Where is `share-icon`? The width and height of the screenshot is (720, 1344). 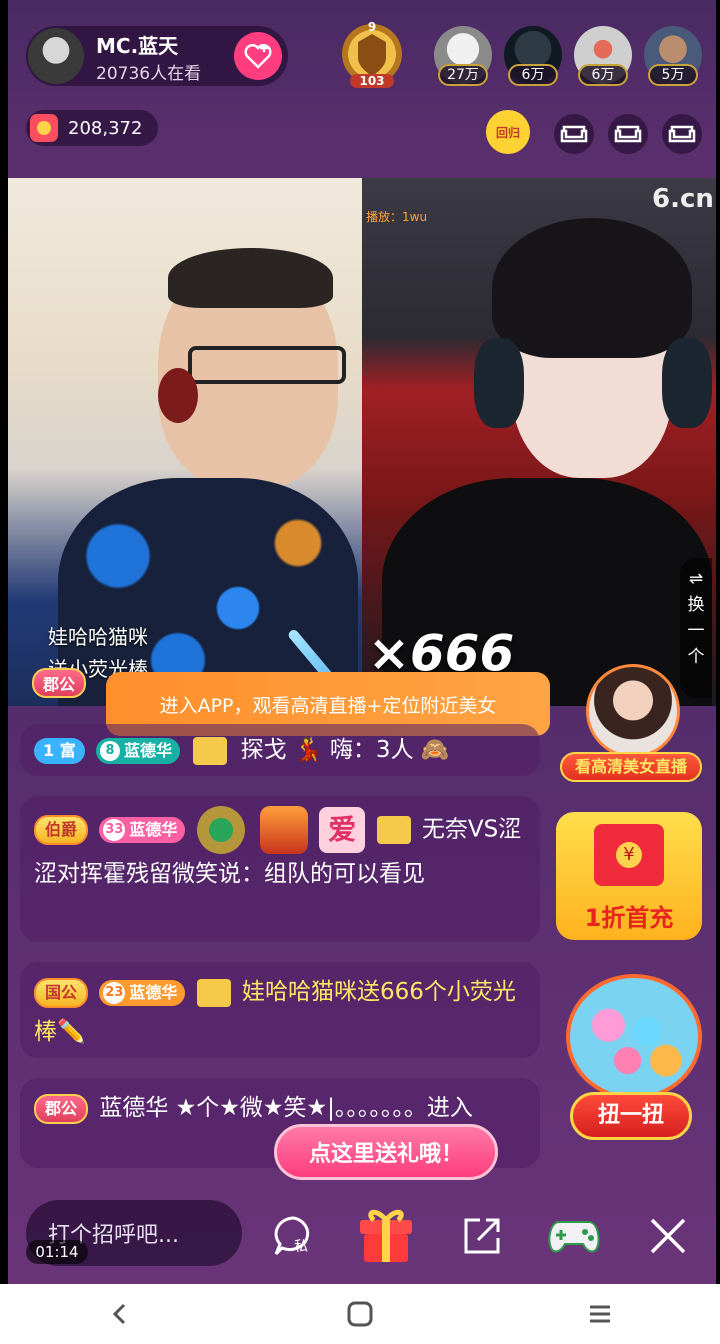
share-icon is located at coordinates (482, 1236).